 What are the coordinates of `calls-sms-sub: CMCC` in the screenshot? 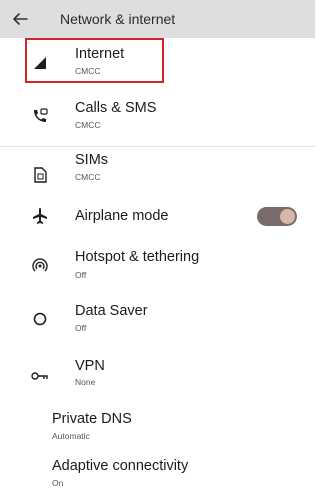 It's located at (88, 125).